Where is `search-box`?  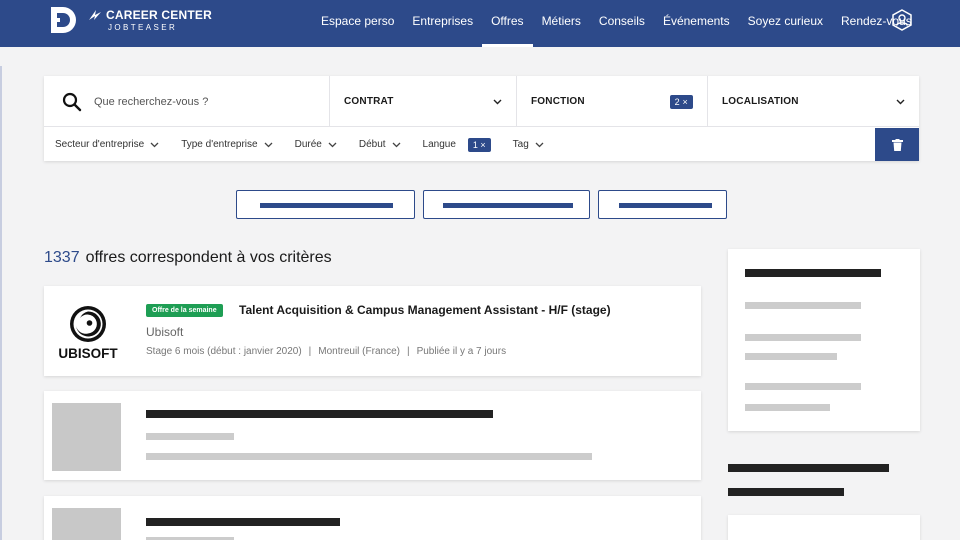
search-box is located at coordinates (187, 101).